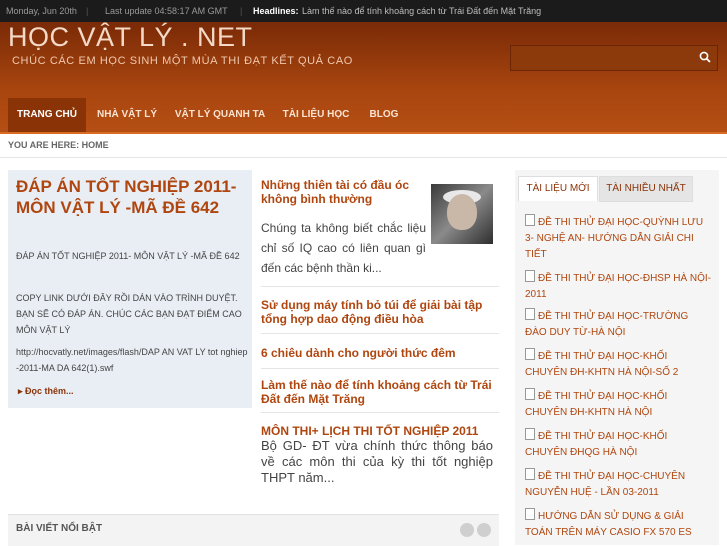  I want to click on search-input, so click(601, 58).